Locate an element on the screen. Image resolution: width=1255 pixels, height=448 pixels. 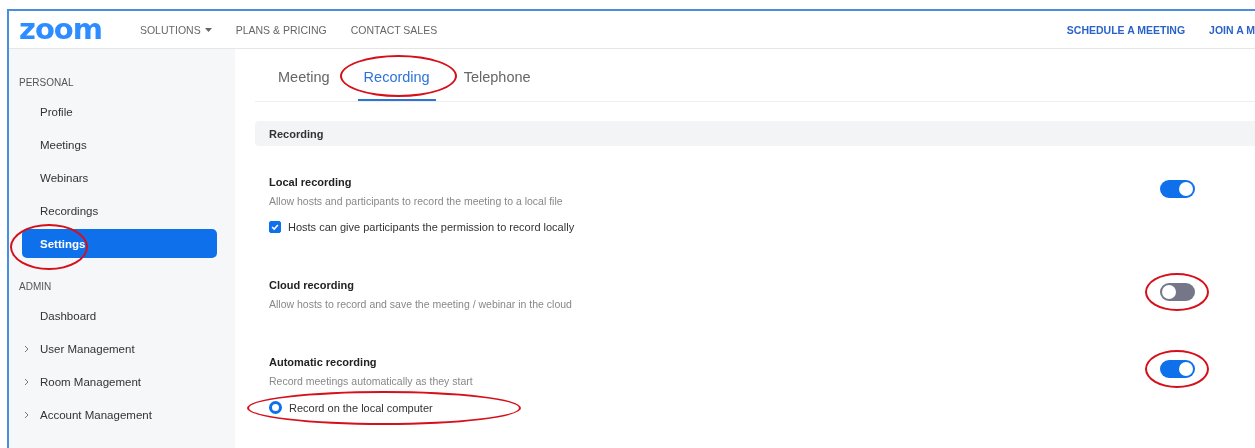
nav-link: SCHEDULE A MEETING is located at coordinates (1126, 29).